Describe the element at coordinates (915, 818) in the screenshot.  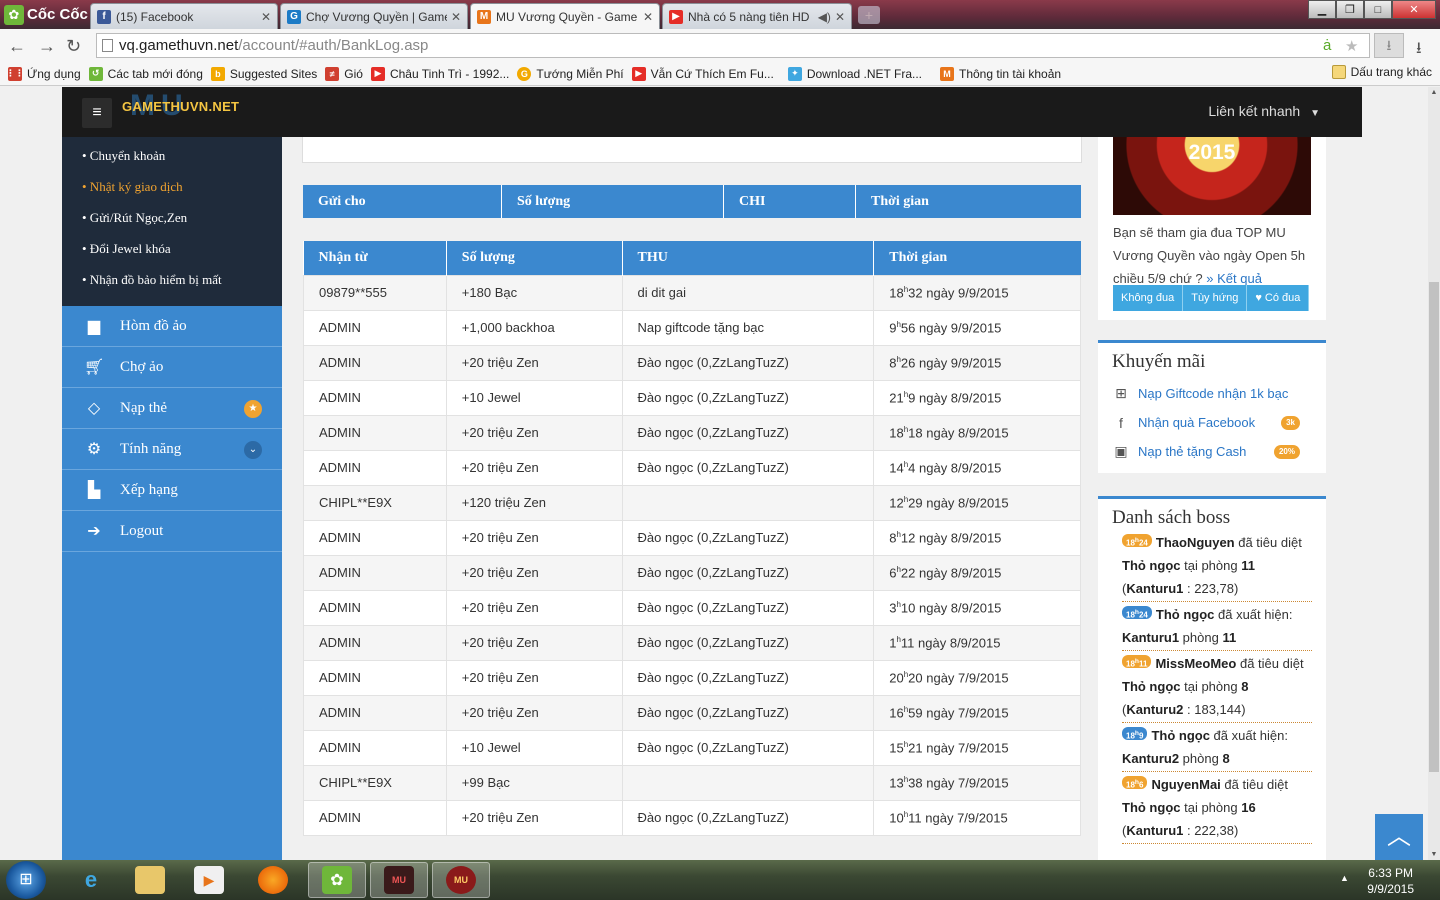
I see `time-minute: 11` at that location.